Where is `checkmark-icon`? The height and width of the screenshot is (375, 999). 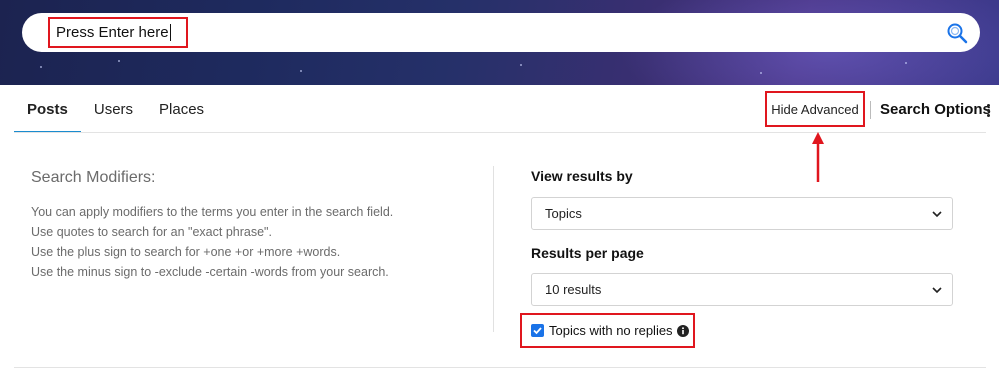 checkmark-icon is located at coordinates (537, 331).